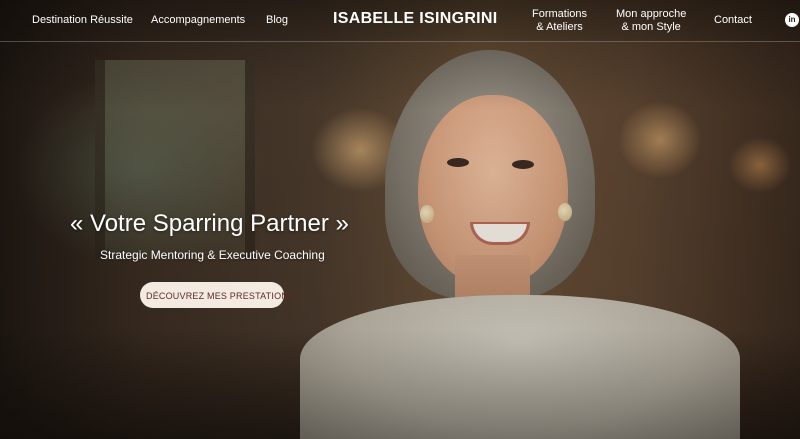 This screenshot has height=439, width=800. I want to click on nav-formations-line2: & Ateliers, so click(559, 27).